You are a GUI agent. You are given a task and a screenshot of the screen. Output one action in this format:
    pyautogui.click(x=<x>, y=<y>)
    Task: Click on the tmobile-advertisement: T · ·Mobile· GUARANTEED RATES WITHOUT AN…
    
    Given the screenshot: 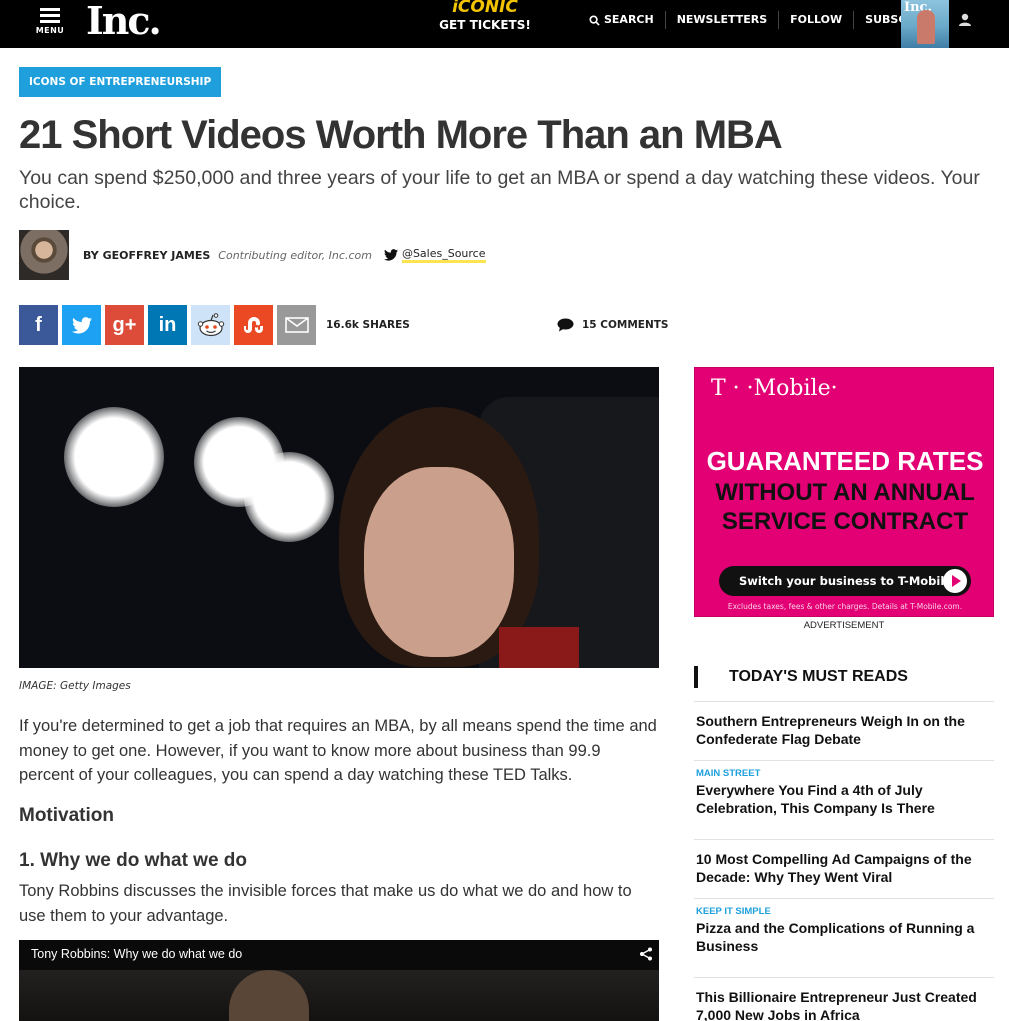 What is the action you would take?
    pyautogui.click(x=844, y=492)
    